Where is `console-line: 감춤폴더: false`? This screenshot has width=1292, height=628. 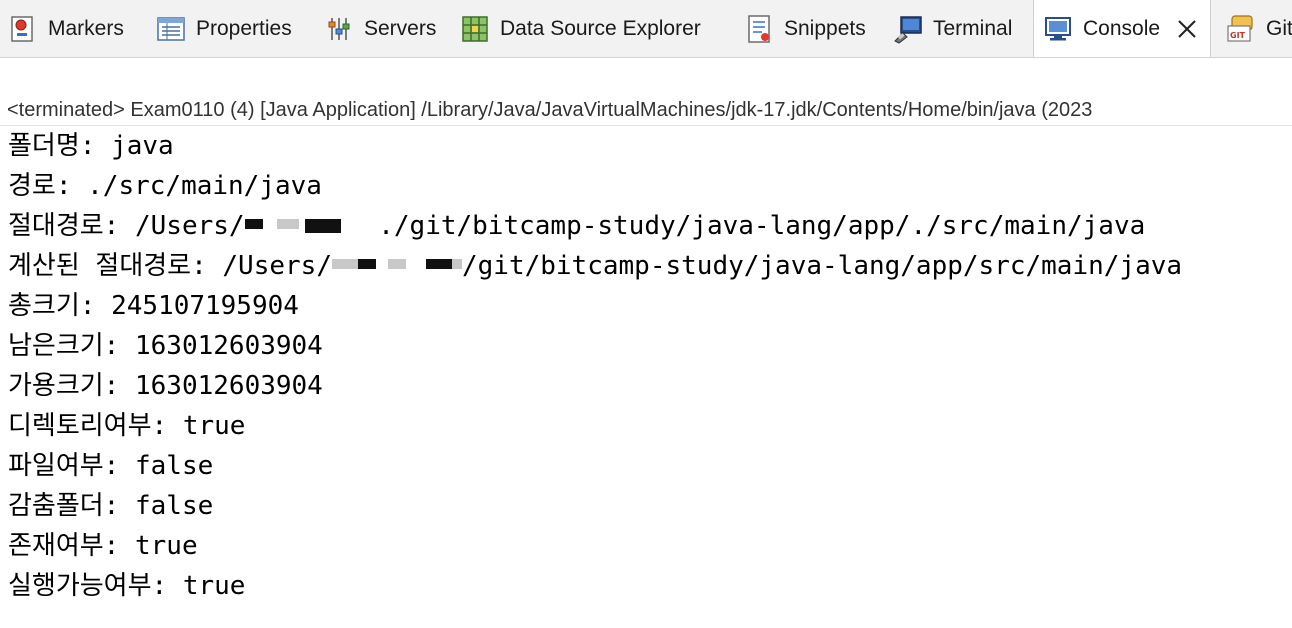
console-line: 감춤폴더: false is located at coordinates (650, 506).